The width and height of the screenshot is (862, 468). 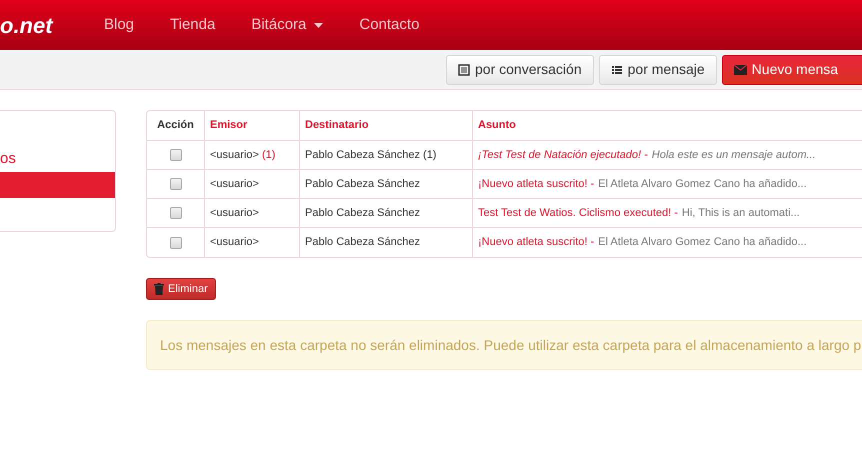 What do you see at coordinates (337, 126) in the screenshot?
I see `column-header: Destinatario` at bounding box center [337, 126].